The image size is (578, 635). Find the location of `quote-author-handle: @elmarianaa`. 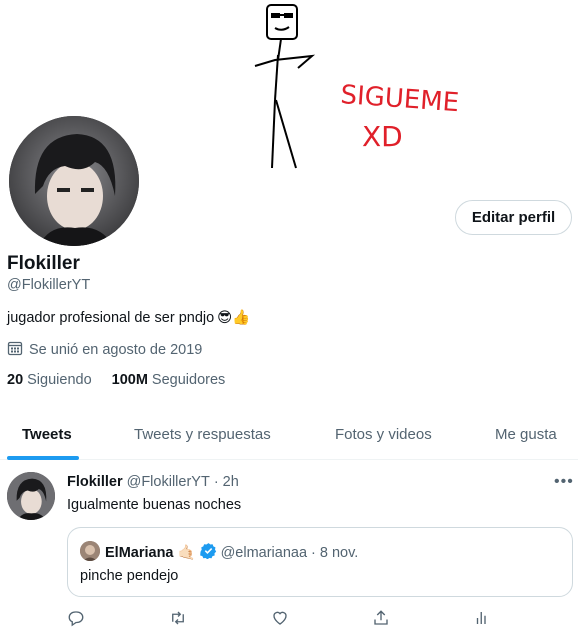

quote-author-handle: @elmarianaa is located at coordinates (264, 552).